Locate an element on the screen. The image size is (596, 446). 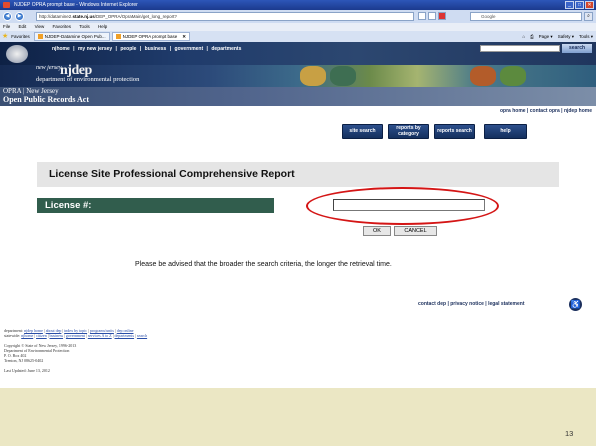
footer-statewide-label: statewide: is located at coordinates (12, 335).